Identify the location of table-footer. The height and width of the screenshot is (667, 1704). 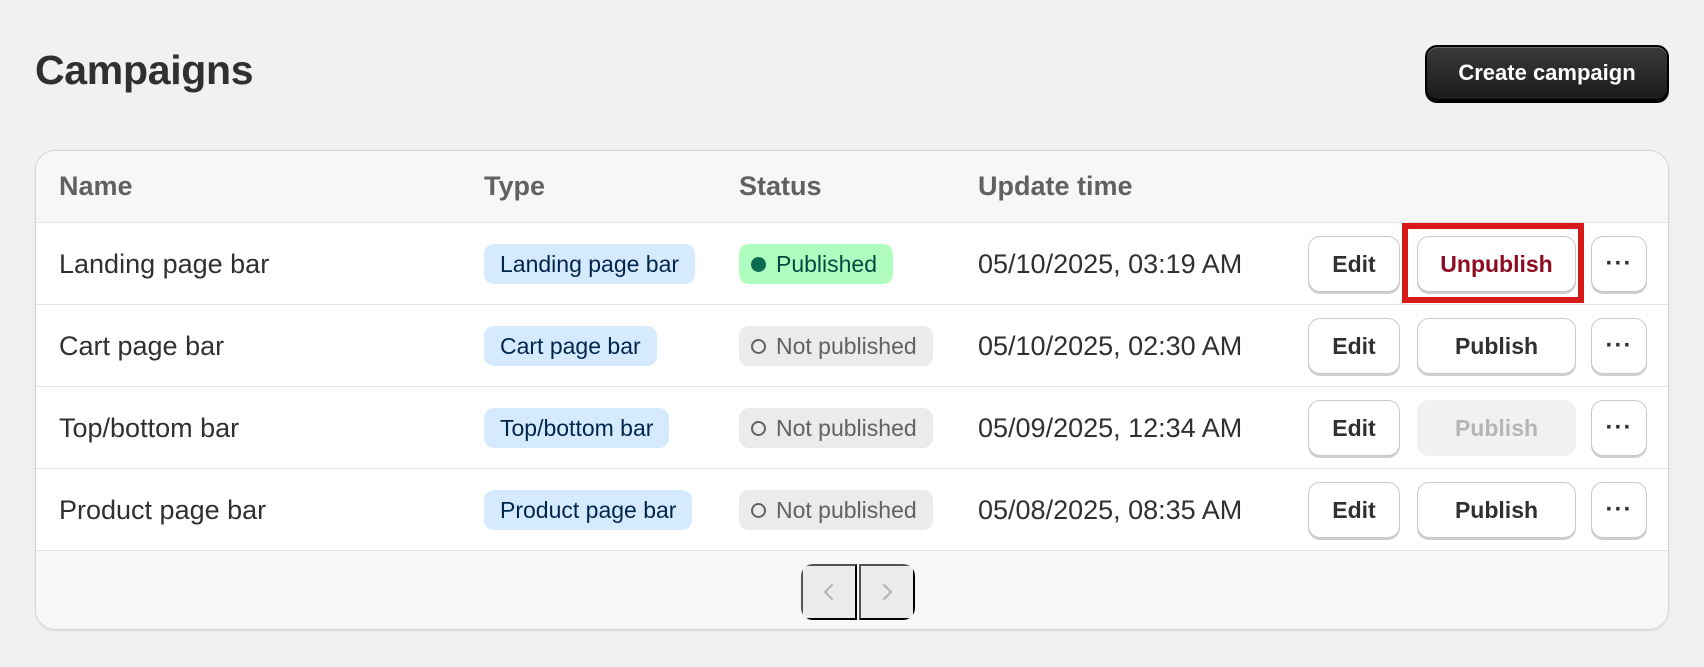
(852, 590).